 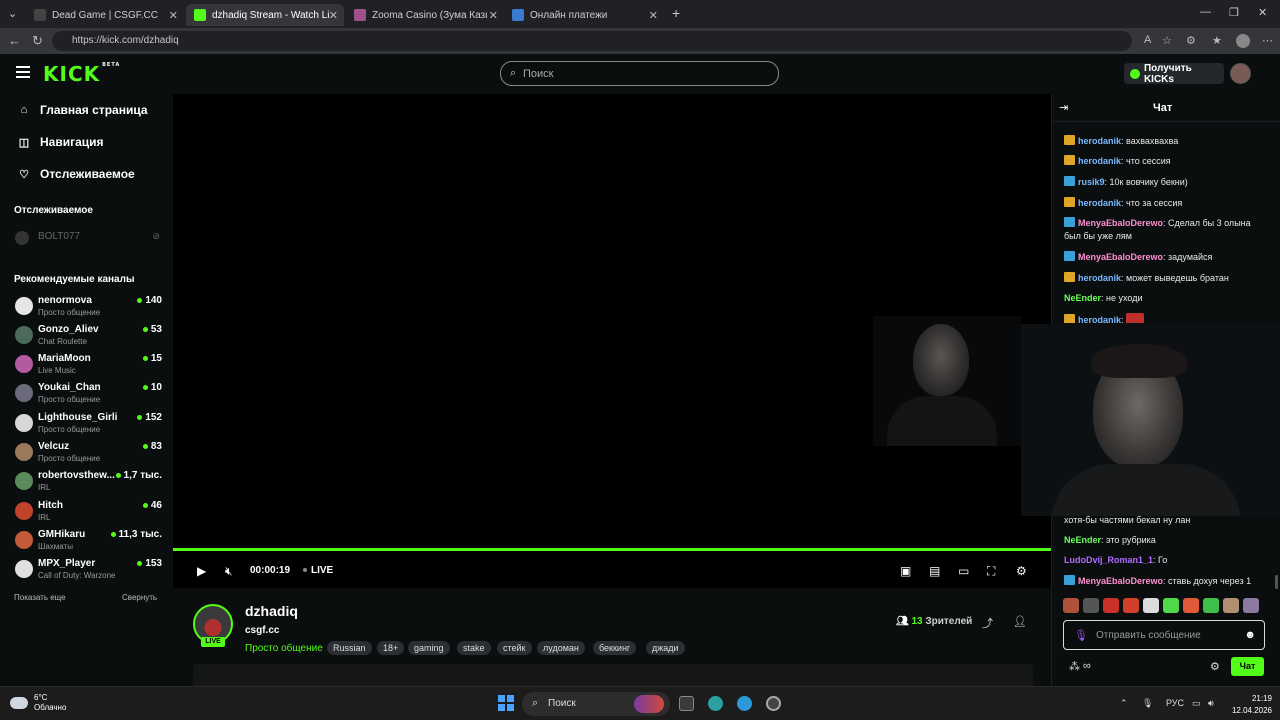 I want to click on tag: gaming, so click(x=429, y=648).